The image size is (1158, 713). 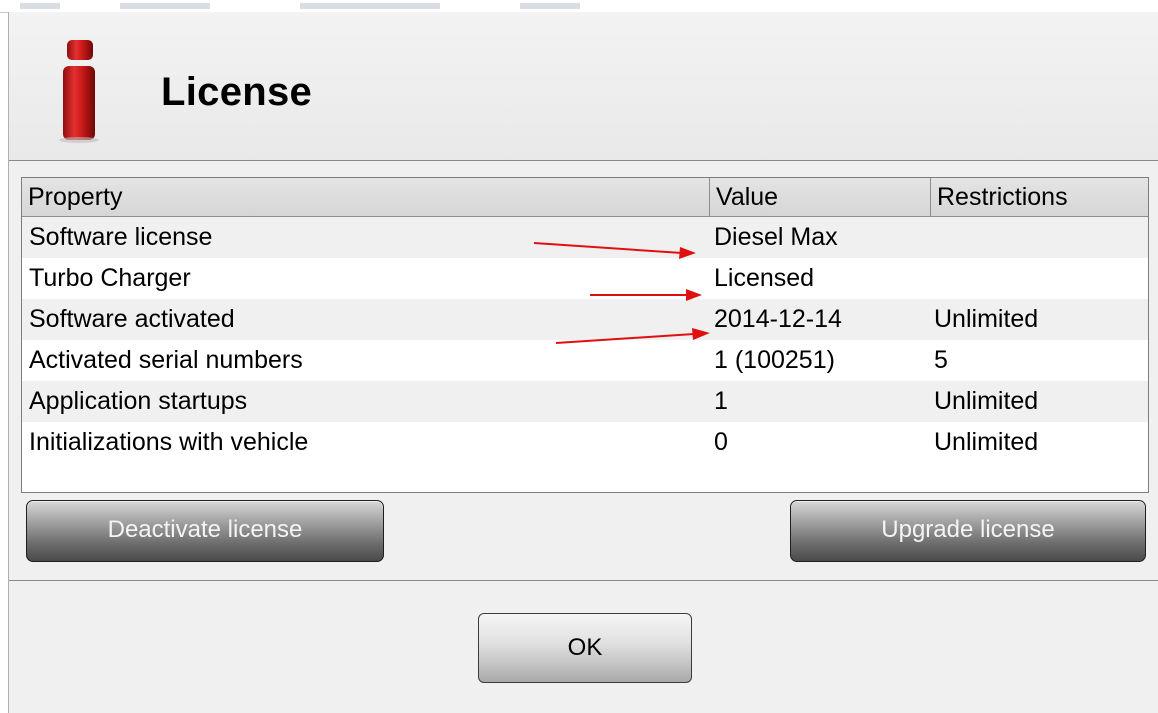 I want to click on column-header-property: Property, so click(x=366, y=197).